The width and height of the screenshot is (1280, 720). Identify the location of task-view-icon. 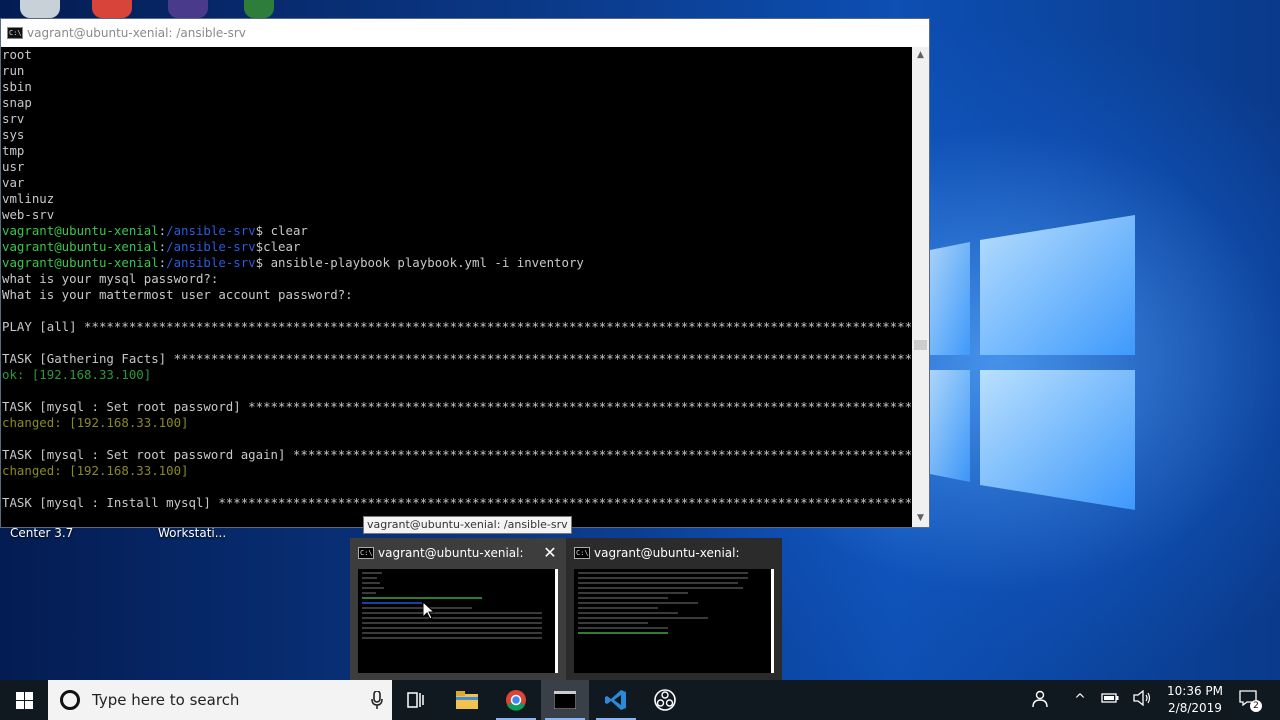
(415, 700).